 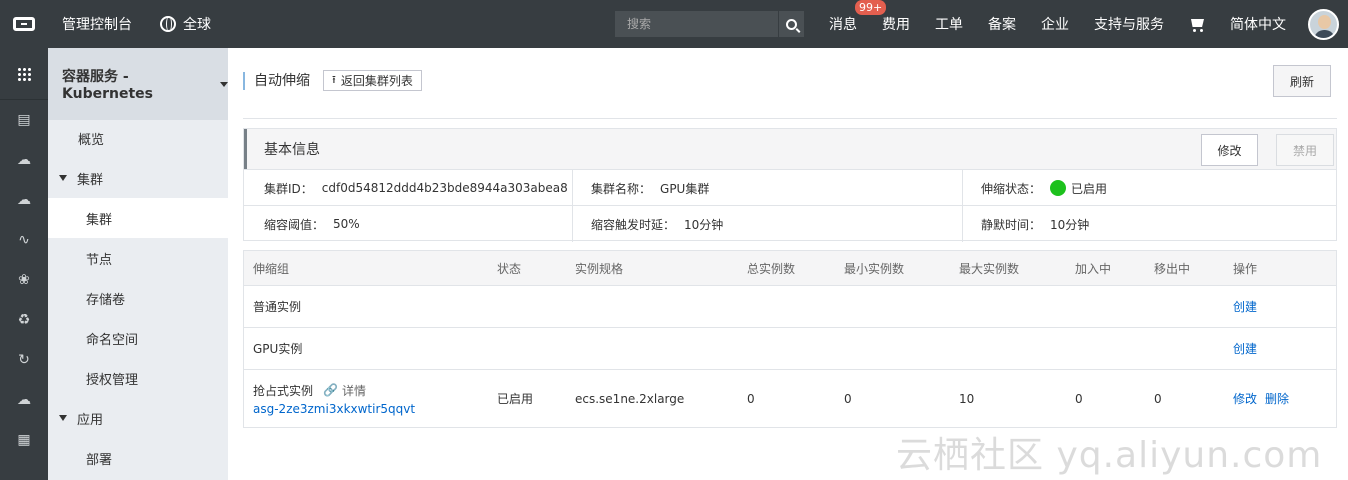 What do you see at coordinates (334, 79) in the screenshot?
I see `upload-arrow-icon: ⭱` at bounding box center [334, 79].